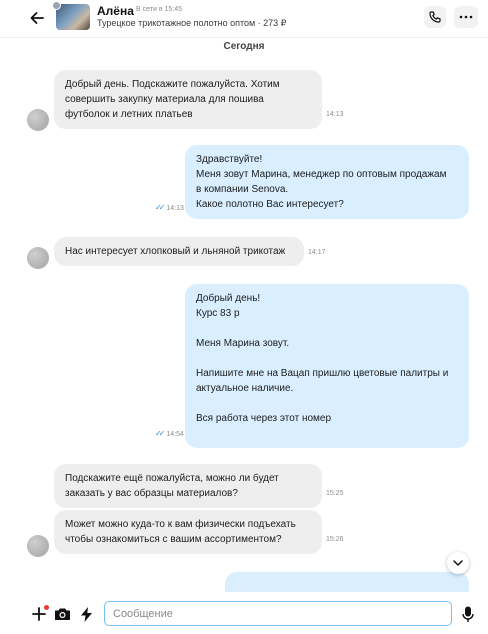 Image resolution: width=488 pixels, height=634 pixels. What do you see at coordinates (244, 46) in the screenshot?
I see `date-separator: Сегодня` at bounding box center [244, 46].